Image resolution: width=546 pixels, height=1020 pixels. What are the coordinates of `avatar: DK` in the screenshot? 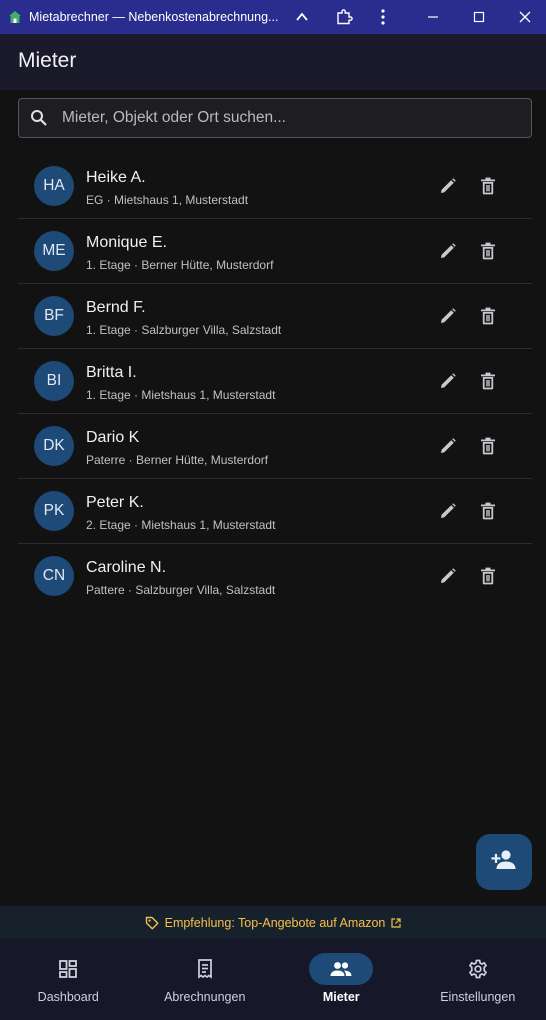 It's located at (54, 446).